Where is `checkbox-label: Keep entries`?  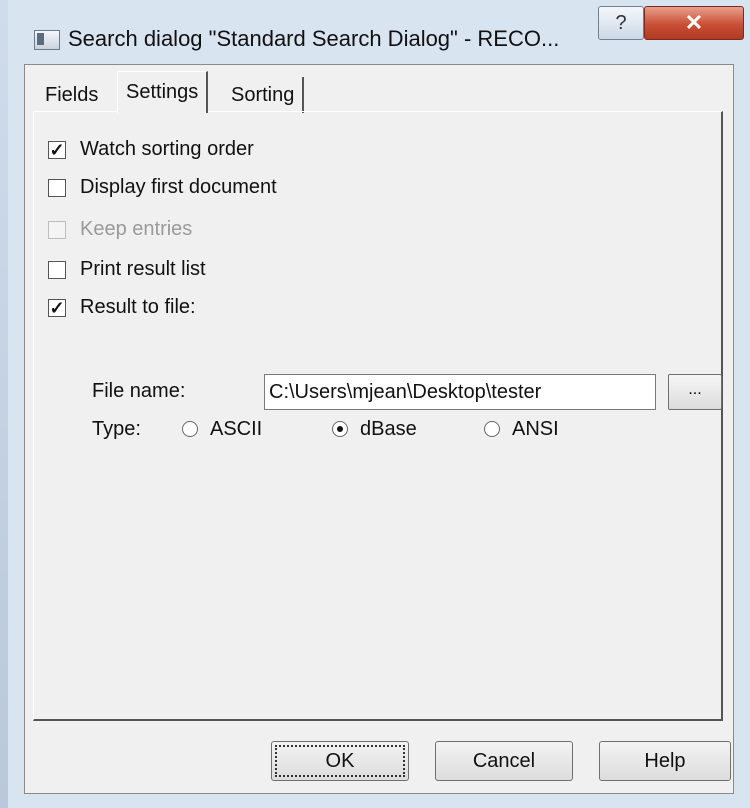
checkbox-label: Keep entries is located at coordinates (136, 229).